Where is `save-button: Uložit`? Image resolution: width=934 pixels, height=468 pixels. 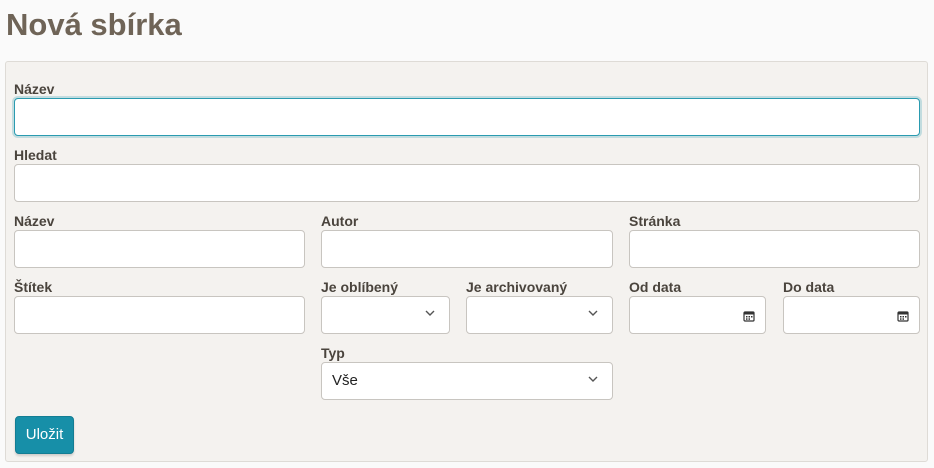 save-button: Uložit is located at coordinates (44, 435).